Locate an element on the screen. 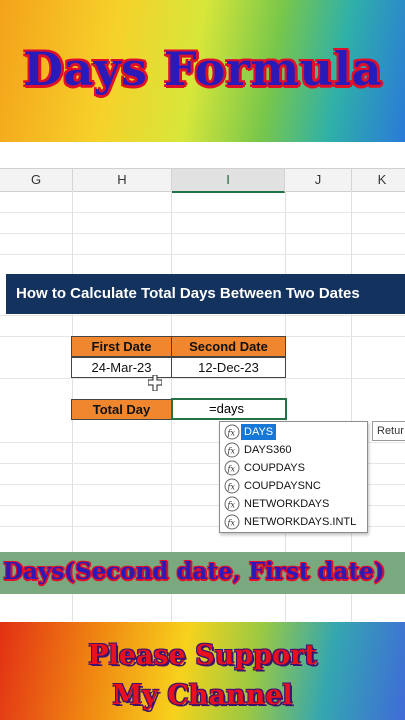 The image size is (405, 720). first-date-header-cell: First Date is located at coordinates (121, 346).